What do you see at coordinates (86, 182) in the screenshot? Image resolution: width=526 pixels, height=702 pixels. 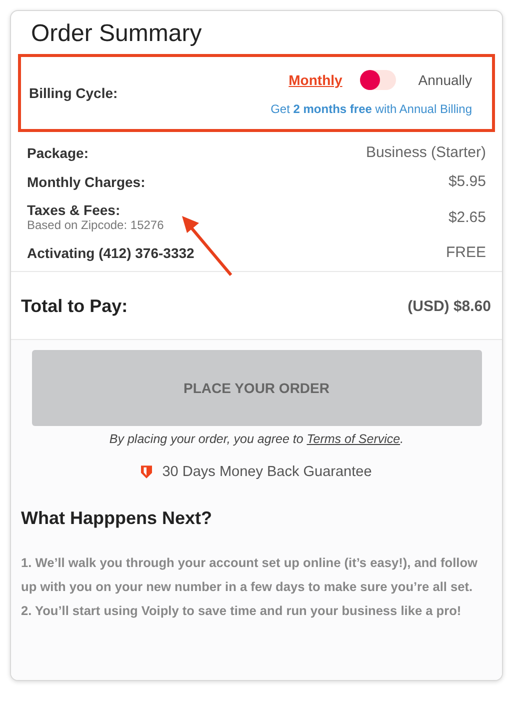 I see `line-label: Monthly Charges:` at bounding box center [86, 182].